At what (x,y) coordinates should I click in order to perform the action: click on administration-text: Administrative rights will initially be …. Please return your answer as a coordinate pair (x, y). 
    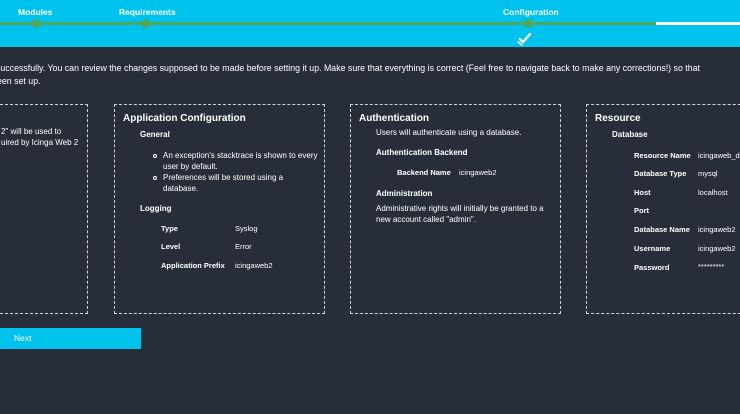
    Looking at the image, I should click on (460, 214).